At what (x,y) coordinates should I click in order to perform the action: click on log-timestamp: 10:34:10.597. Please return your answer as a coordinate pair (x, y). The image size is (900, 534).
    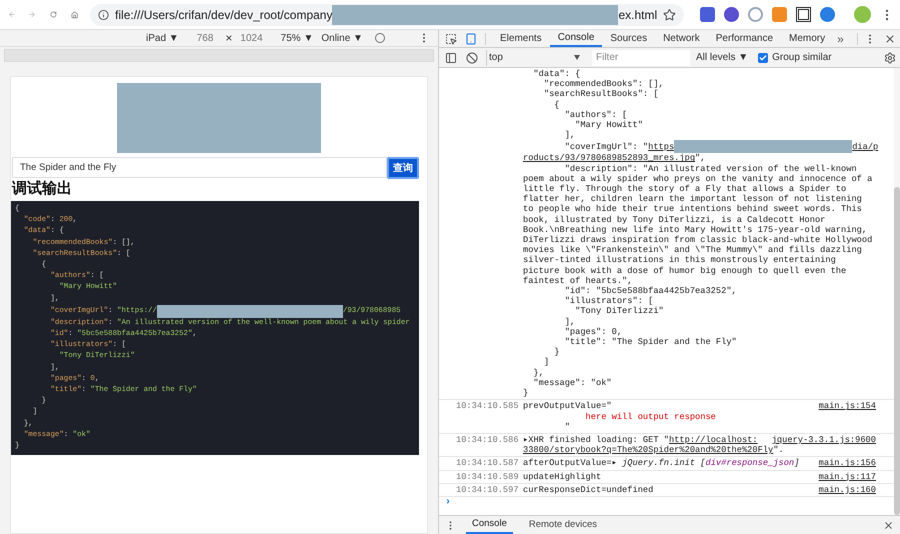
    Looking at the image, I should click on (488, 489).